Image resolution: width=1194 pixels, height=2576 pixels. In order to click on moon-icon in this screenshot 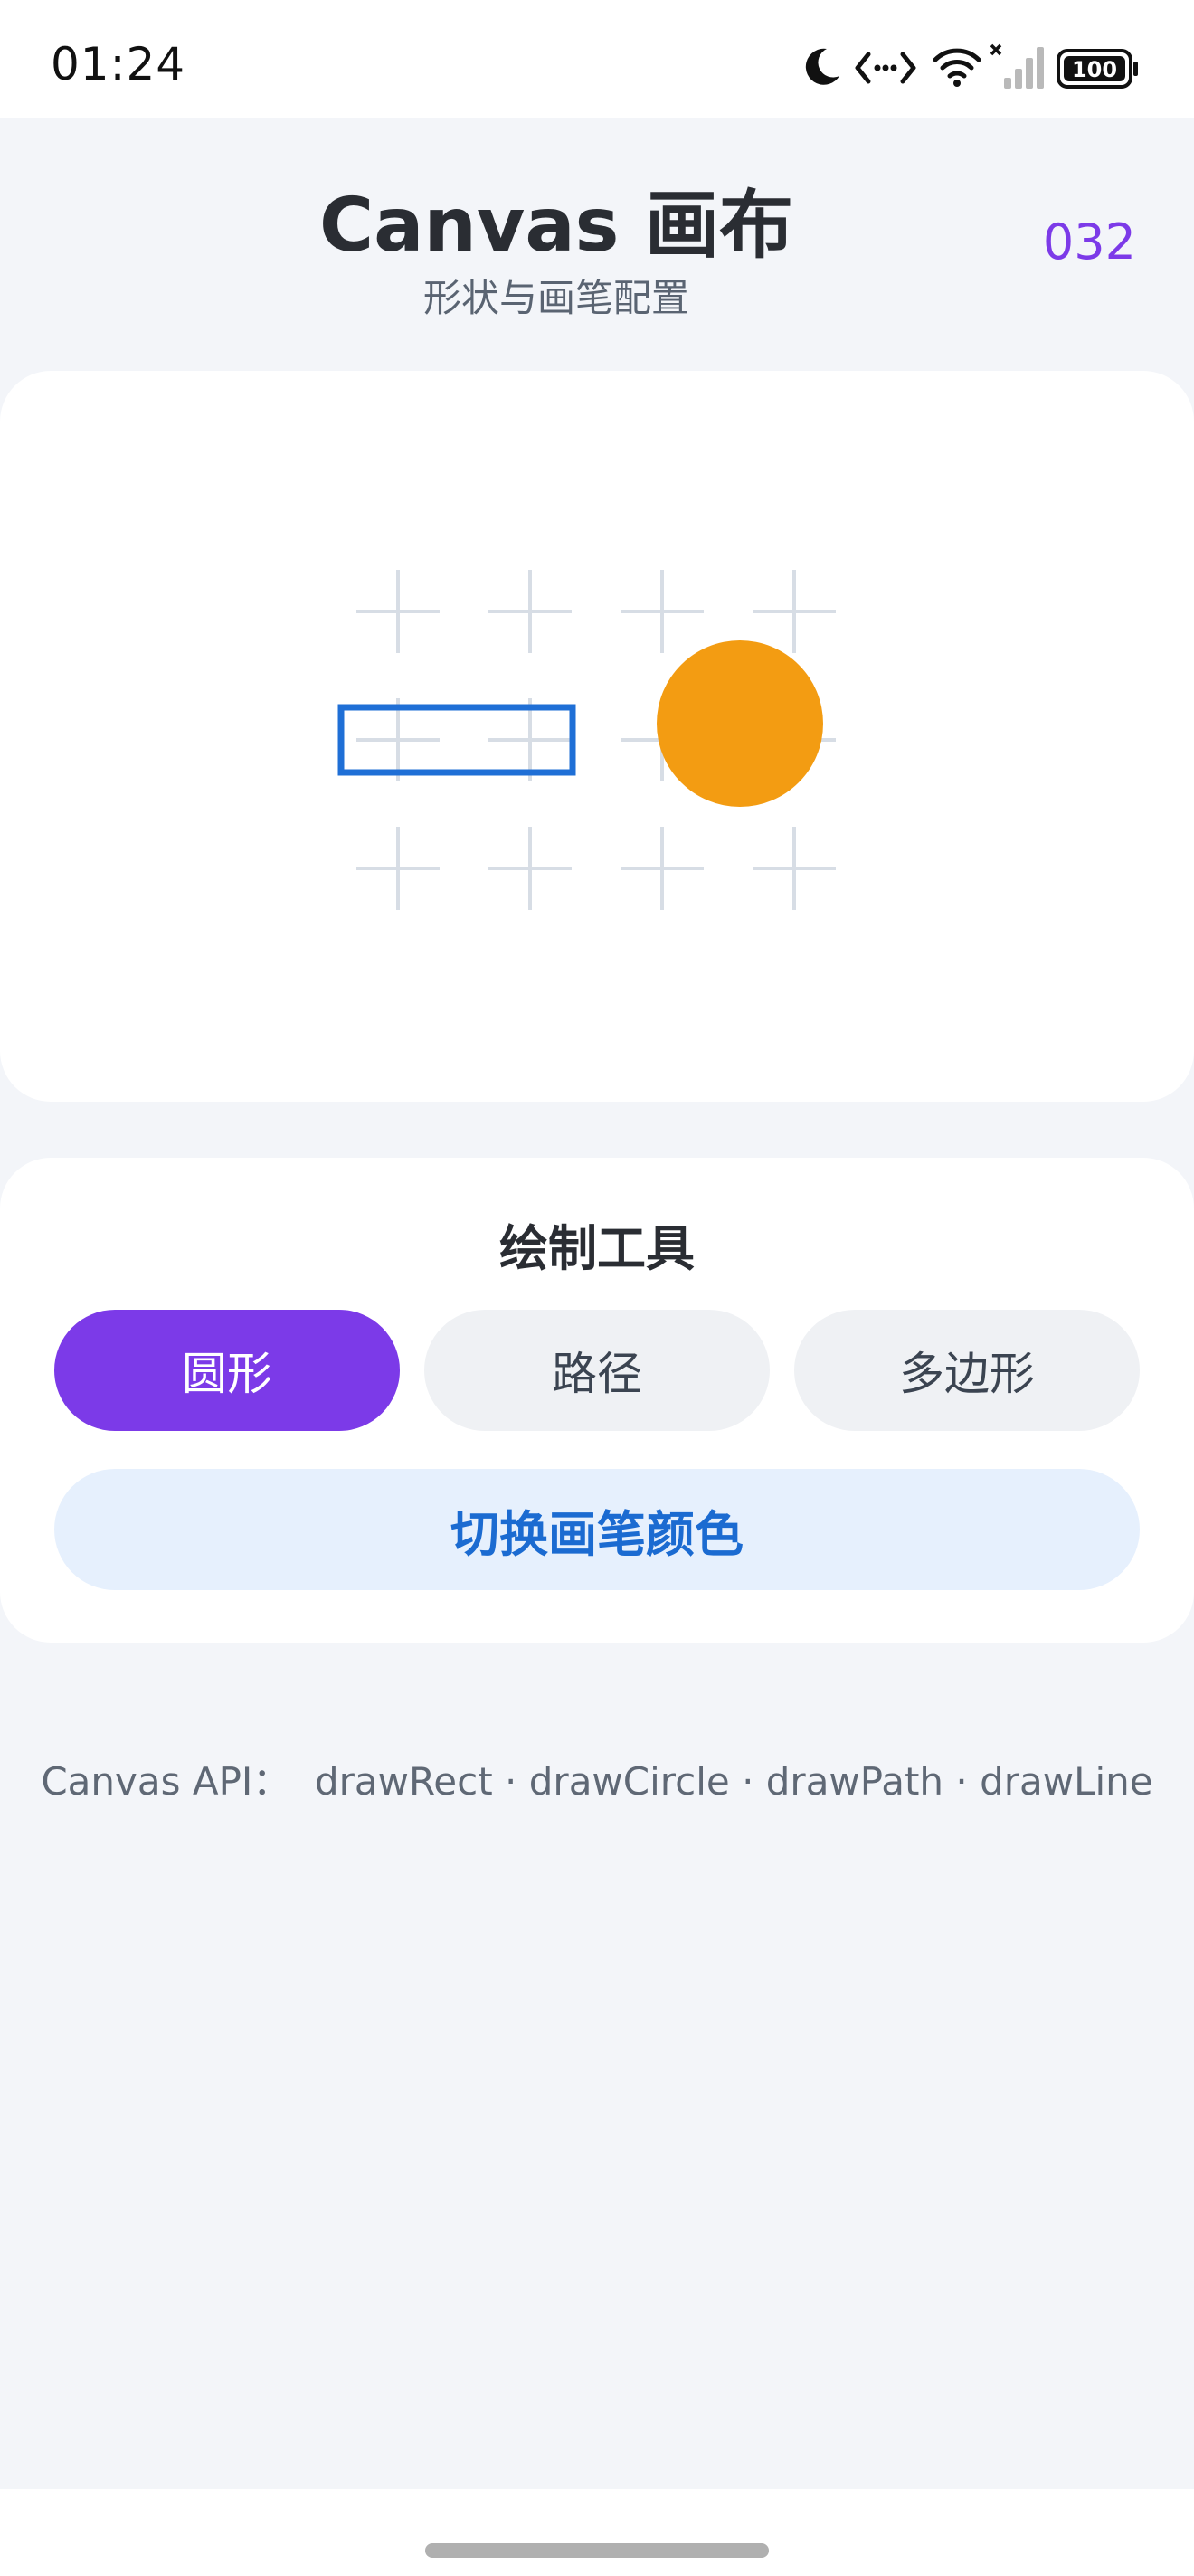, I will do `click(822, 66)`.